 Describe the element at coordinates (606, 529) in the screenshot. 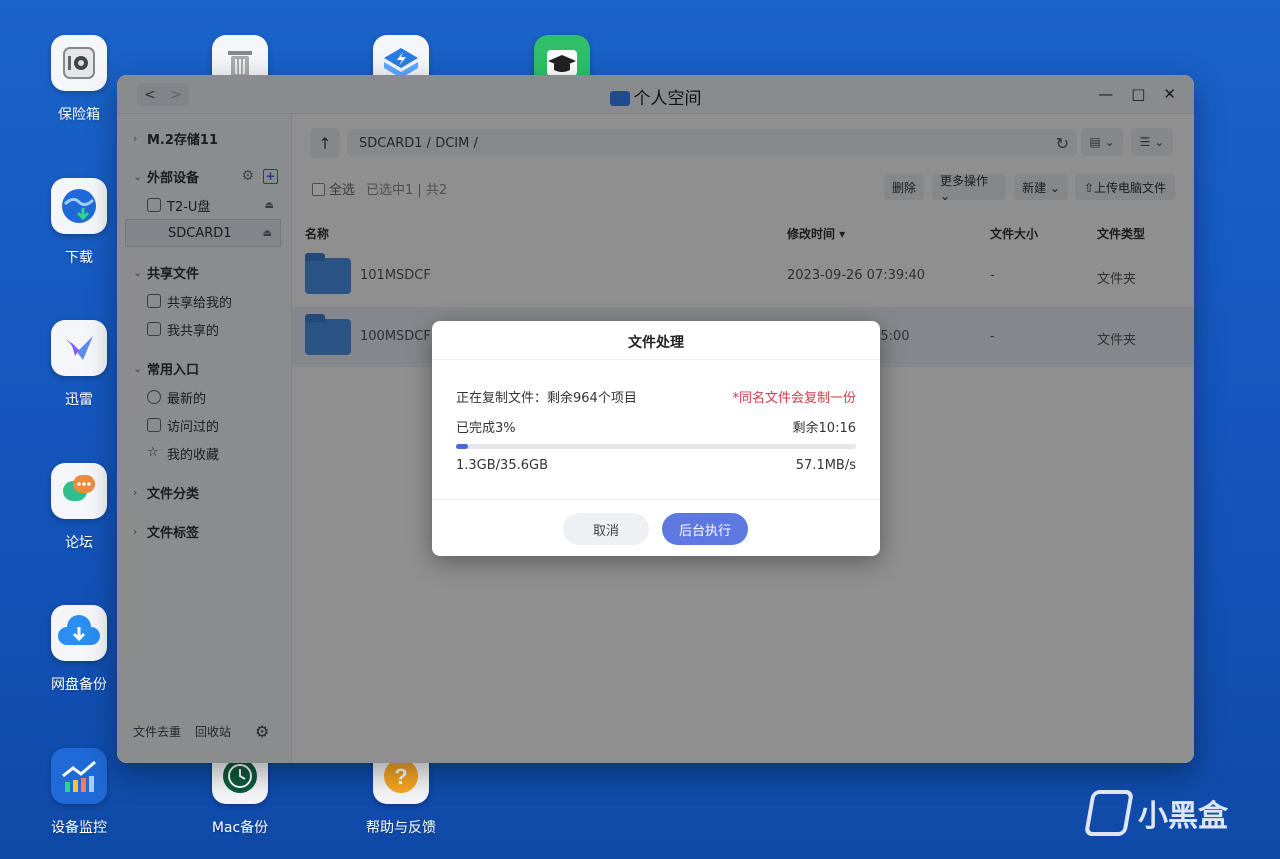

I see `cancel-button: 取消` at that location.